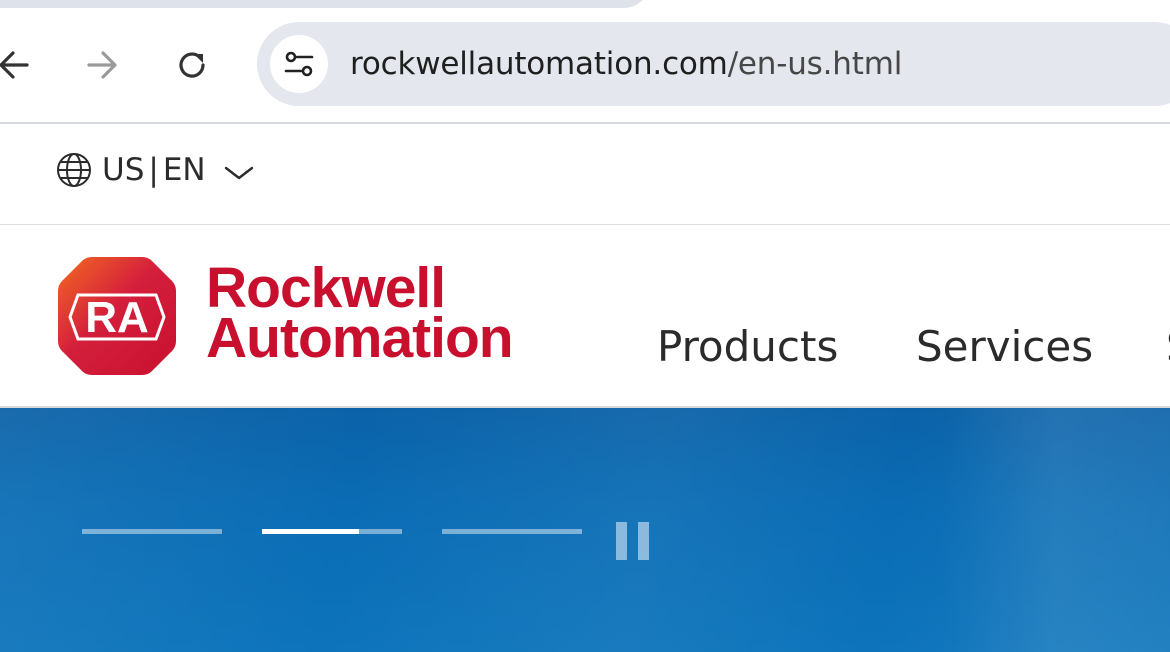  Describe the element at coordinates (325, 4) in the screenshot. I see `active-tab` at that location.